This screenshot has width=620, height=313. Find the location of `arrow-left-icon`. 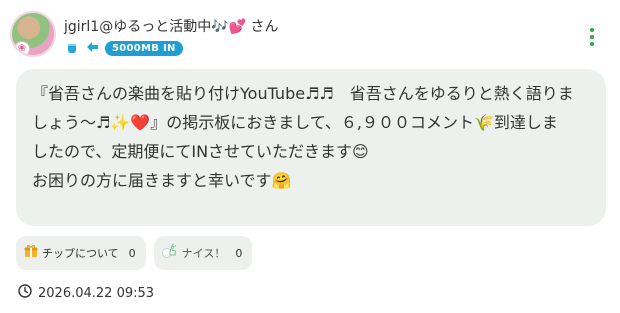

arrow-left-icon is located at coordinates (92, 48).